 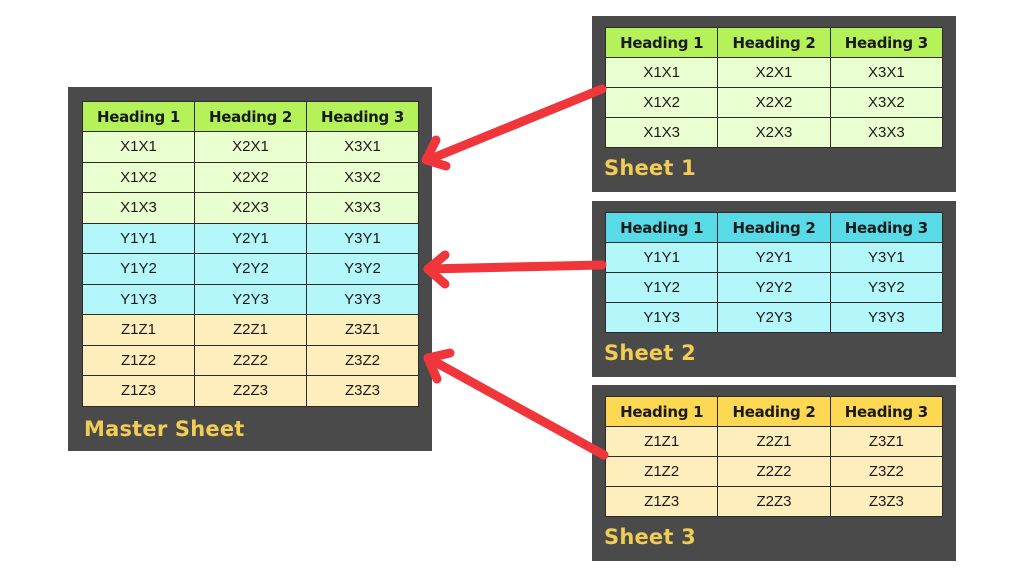 I want to click on sheet-2-label: Sheet 2, so click(x=650, y=353).